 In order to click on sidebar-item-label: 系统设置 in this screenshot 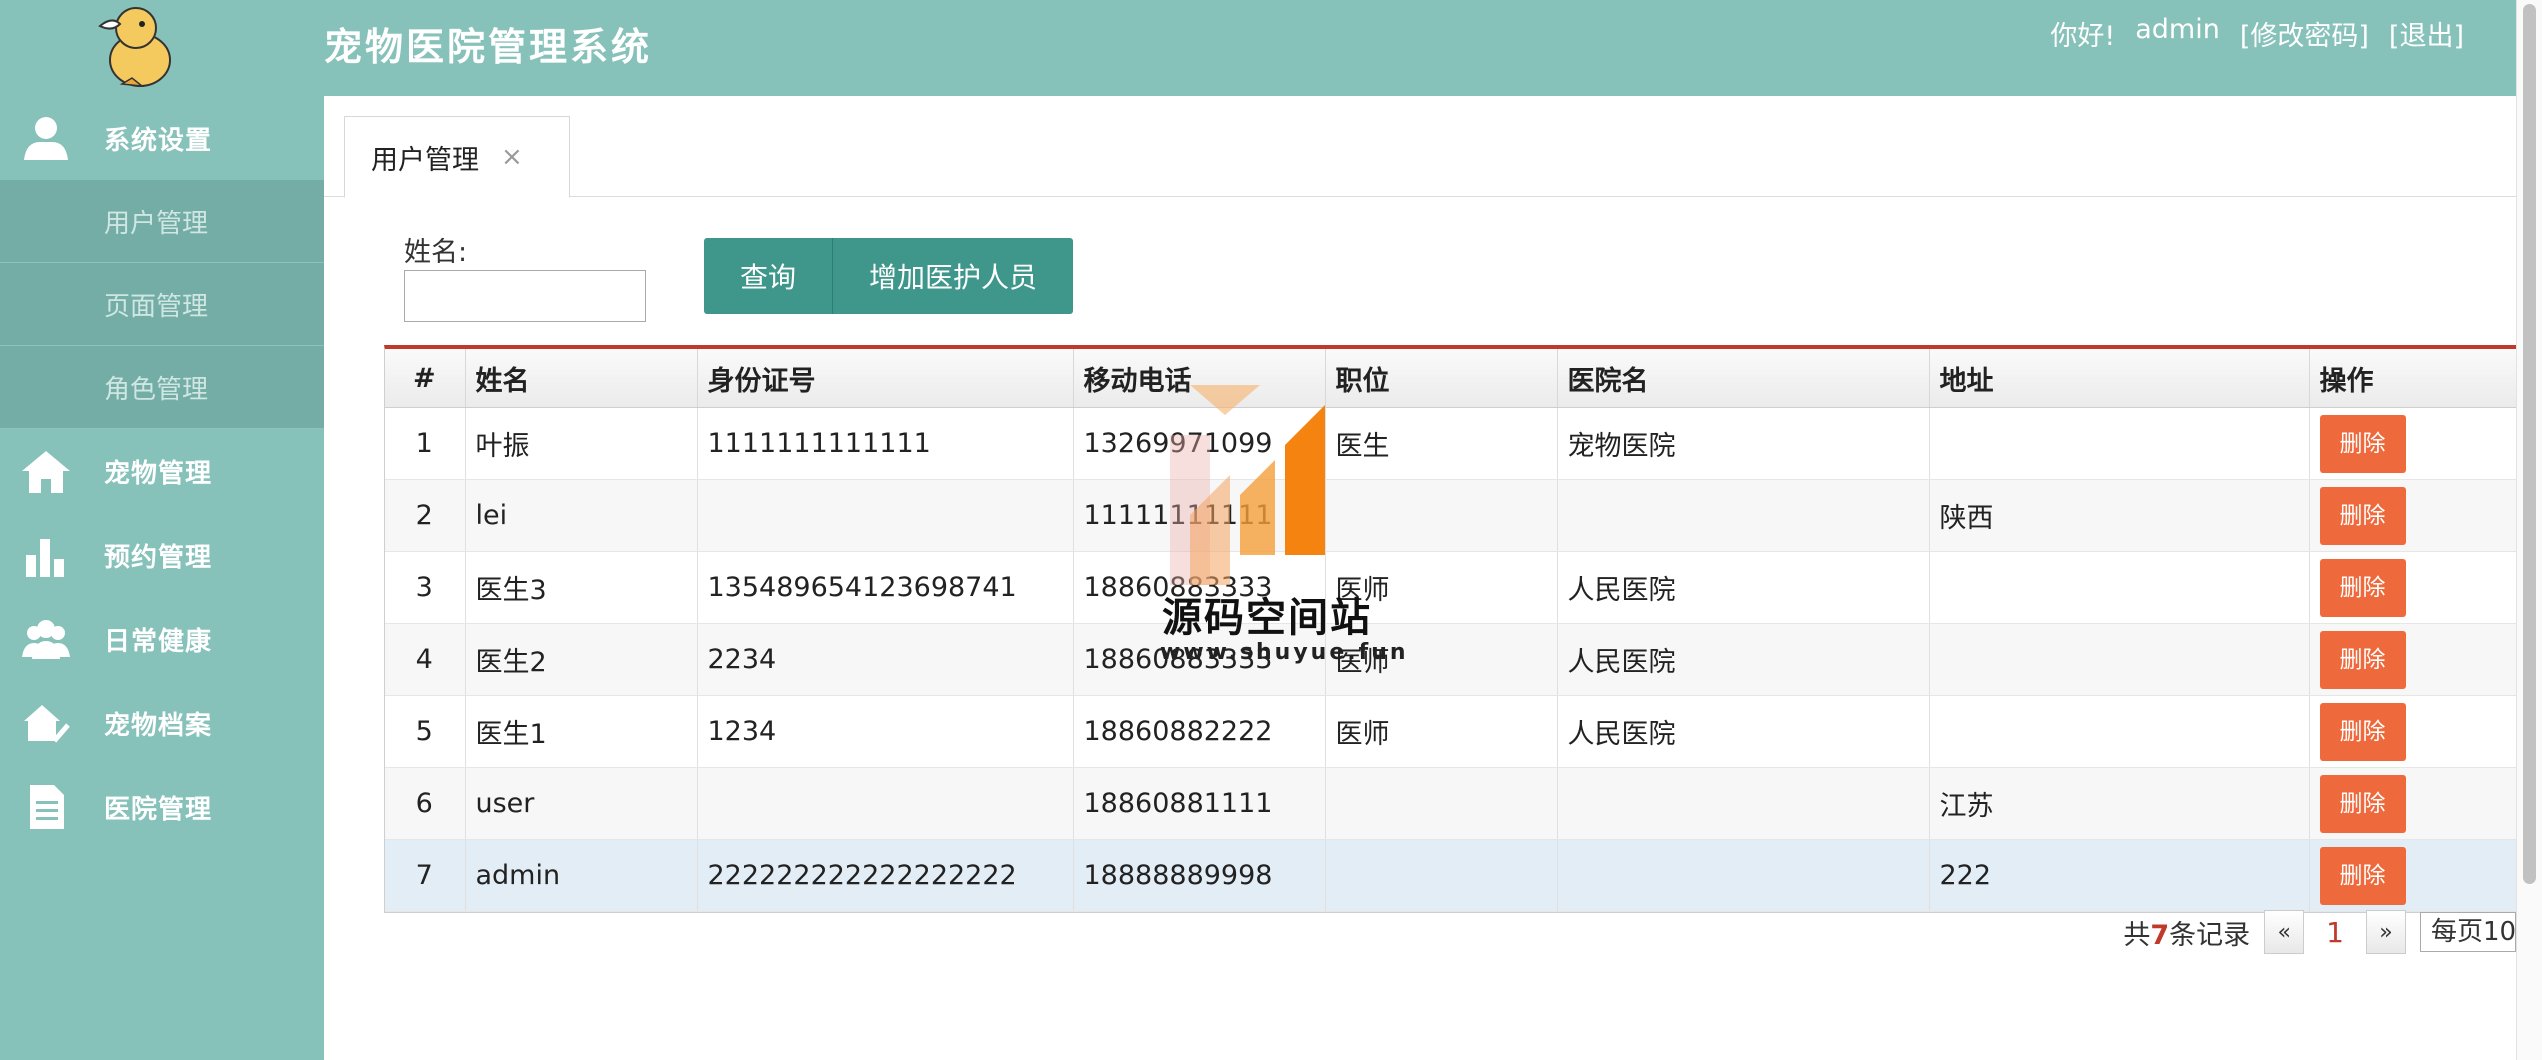, I will do `click(158, 140)`.